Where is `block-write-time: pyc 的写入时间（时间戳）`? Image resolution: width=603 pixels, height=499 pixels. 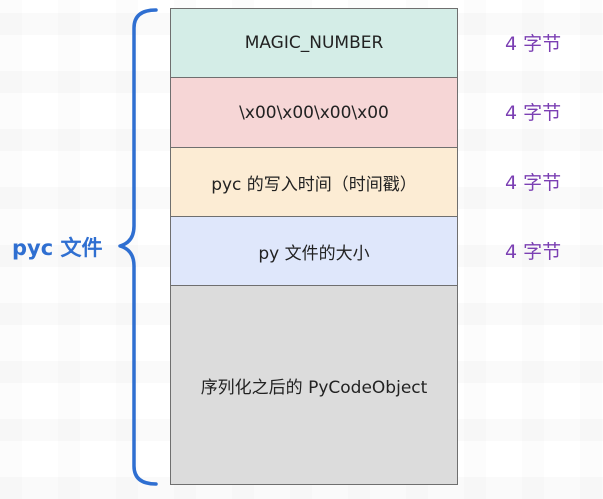
block-write-time: pyc 的写入时间（时间戳） is located at coordinates (314, 182).